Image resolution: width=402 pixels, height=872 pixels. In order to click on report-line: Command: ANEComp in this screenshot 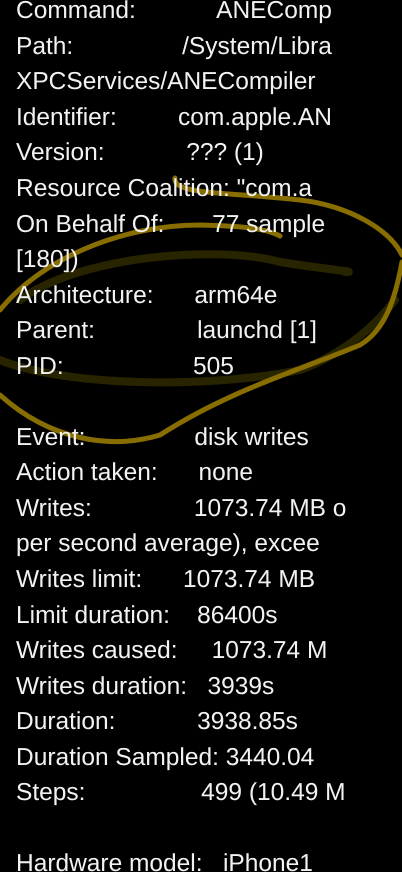, I will do `click(174, 13)`.